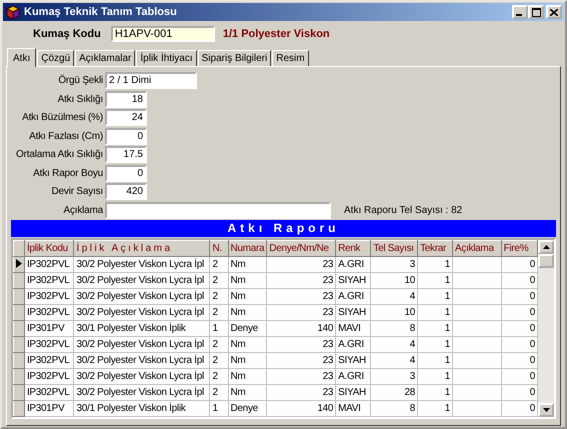 This screenshot has width=567, height=429. Describe the element at coordinates (126, 99) in the screenshot. I see `input-field: 18` at that location.